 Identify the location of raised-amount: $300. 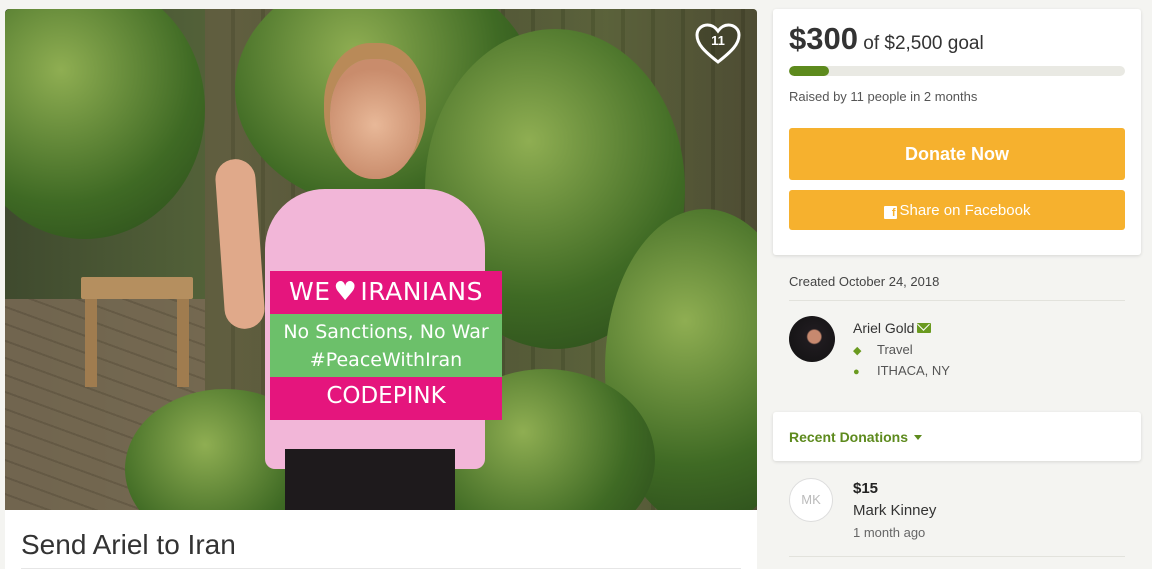
(823, 38).